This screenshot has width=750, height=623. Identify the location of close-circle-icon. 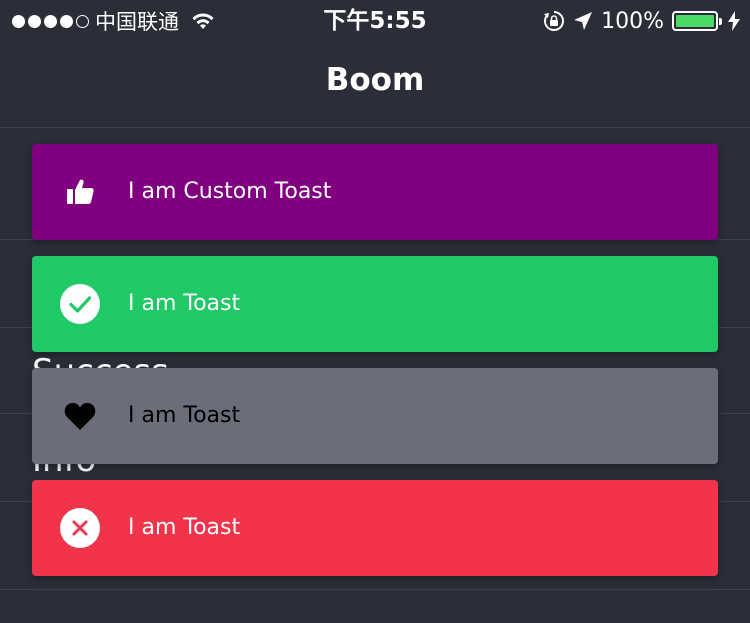
(80, 528).